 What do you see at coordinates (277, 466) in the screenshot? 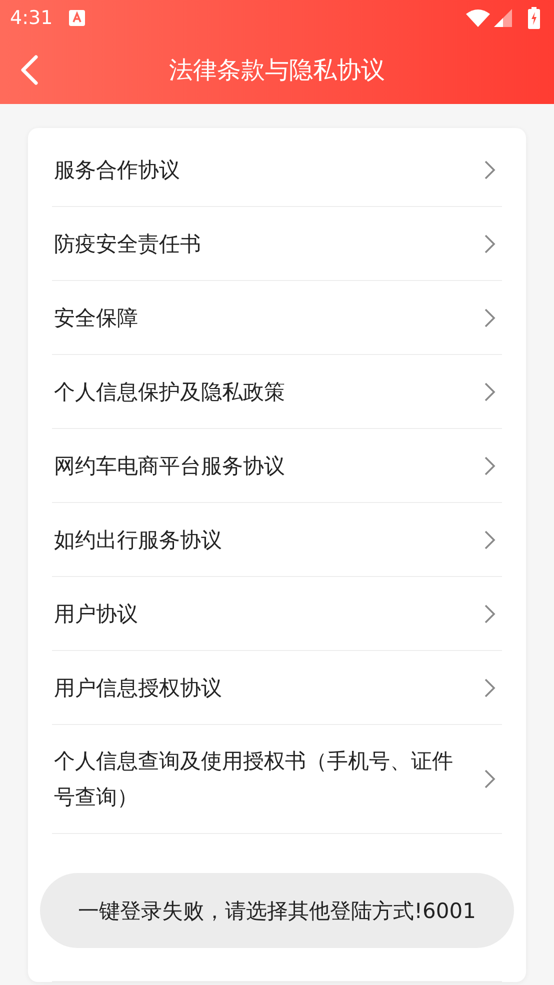
I see `agreement-item: 网约车电商平台服务协议` at bounding box center [277, 466].